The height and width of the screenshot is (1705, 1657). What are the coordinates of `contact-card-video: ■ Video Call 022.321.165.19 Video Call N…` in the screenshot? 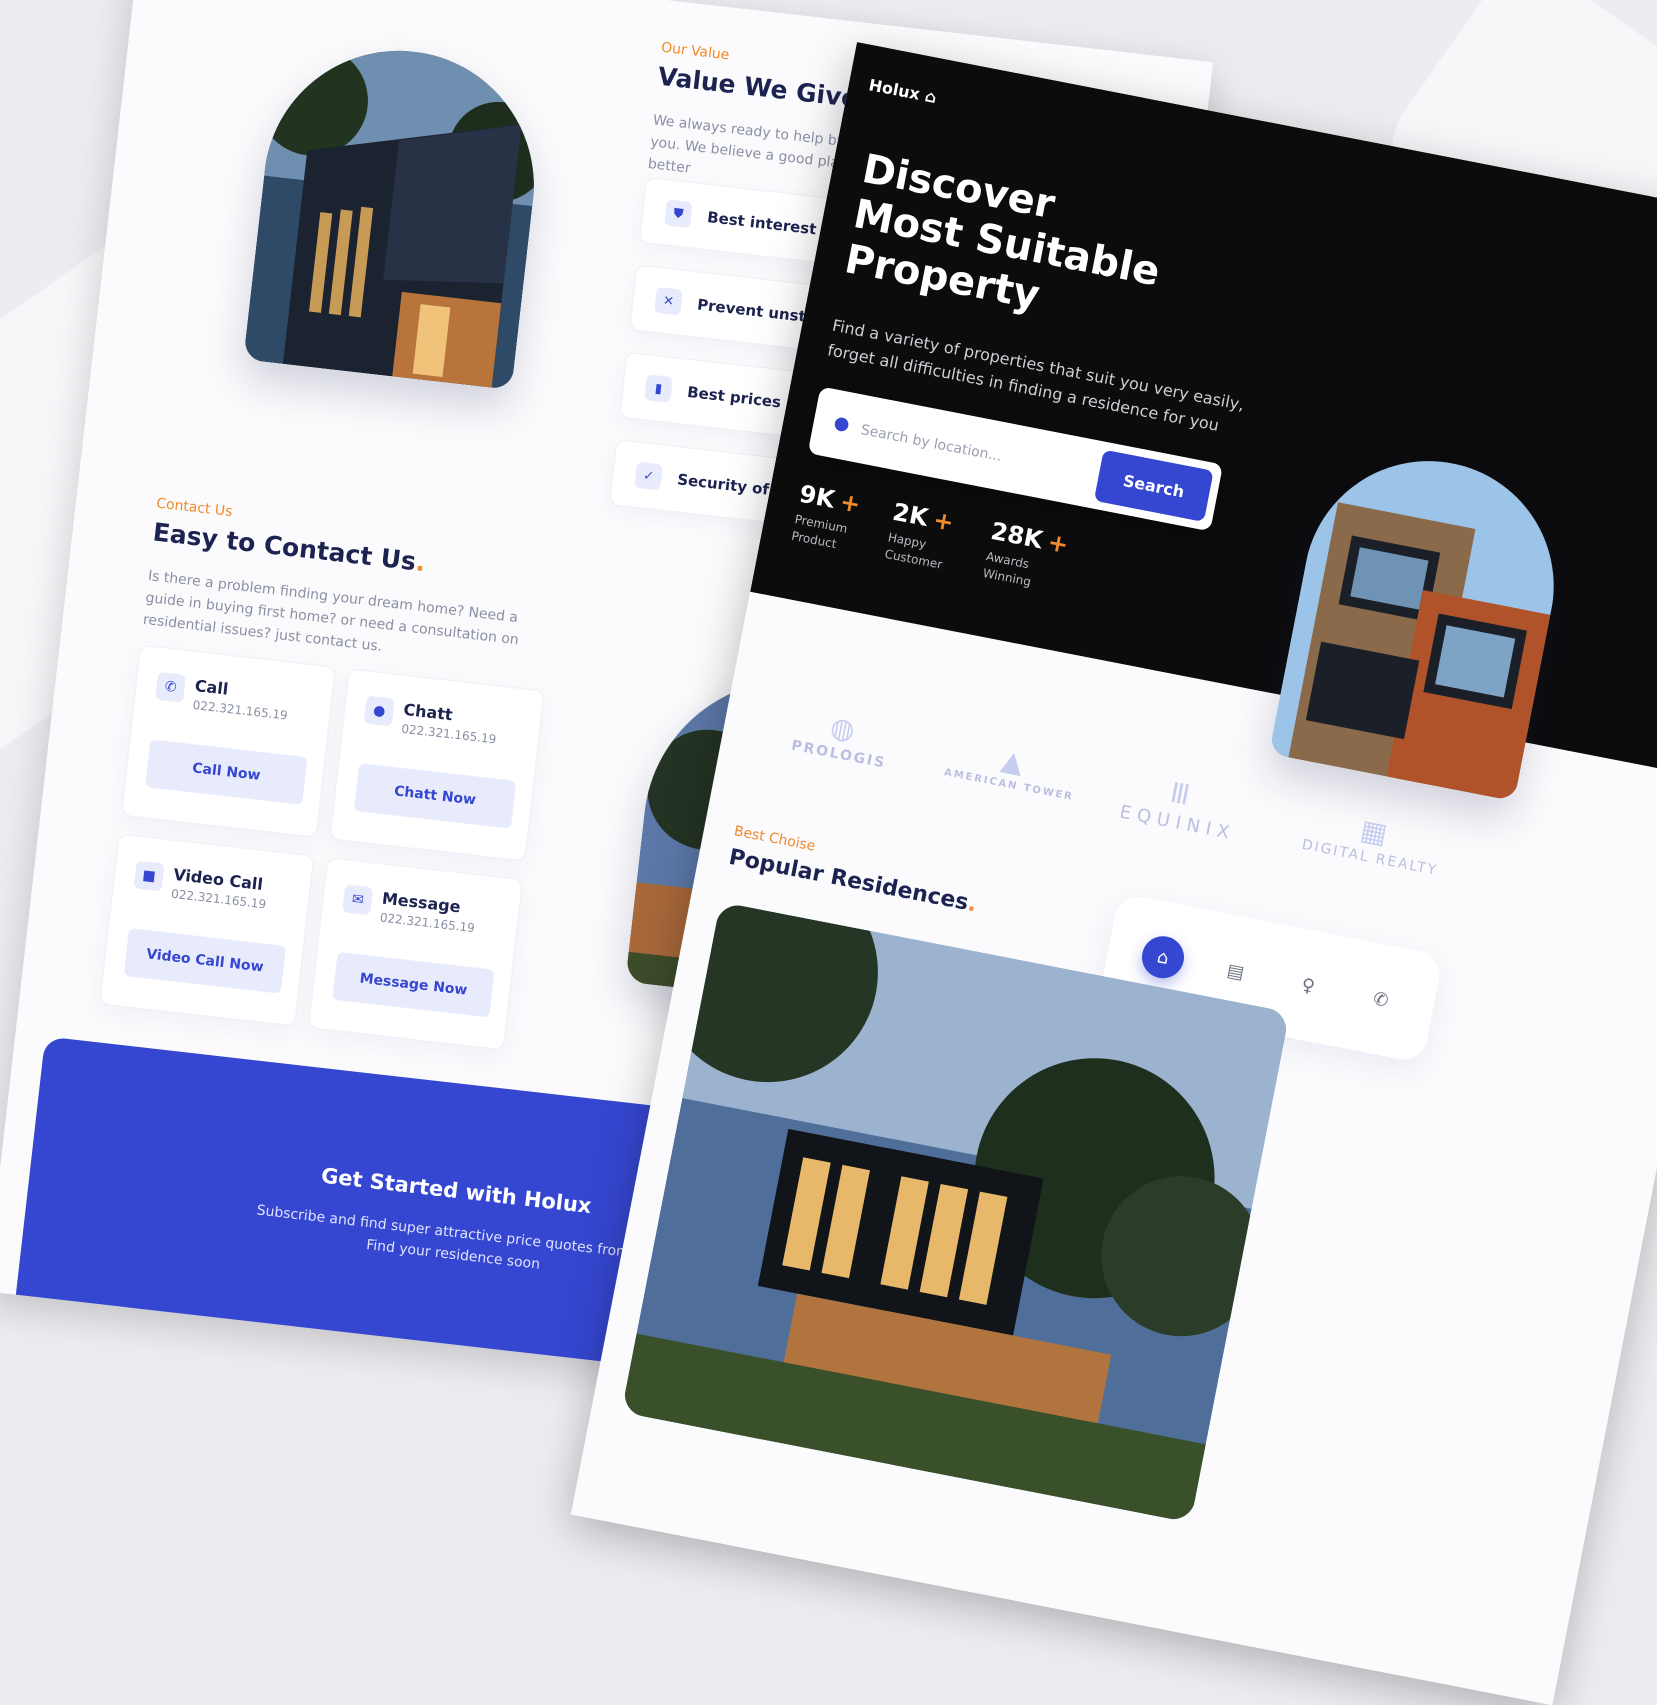 It's located at (207, 930).